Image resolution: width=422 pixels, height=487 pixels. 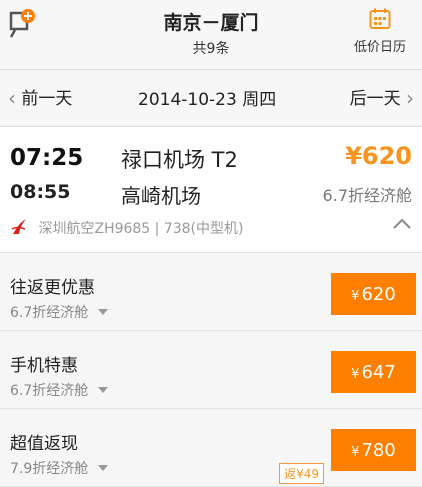 I want to click on date-bar: ‹ 前一天 2014-10-23 周四 后一天 ›, so click(x=211, y=98).